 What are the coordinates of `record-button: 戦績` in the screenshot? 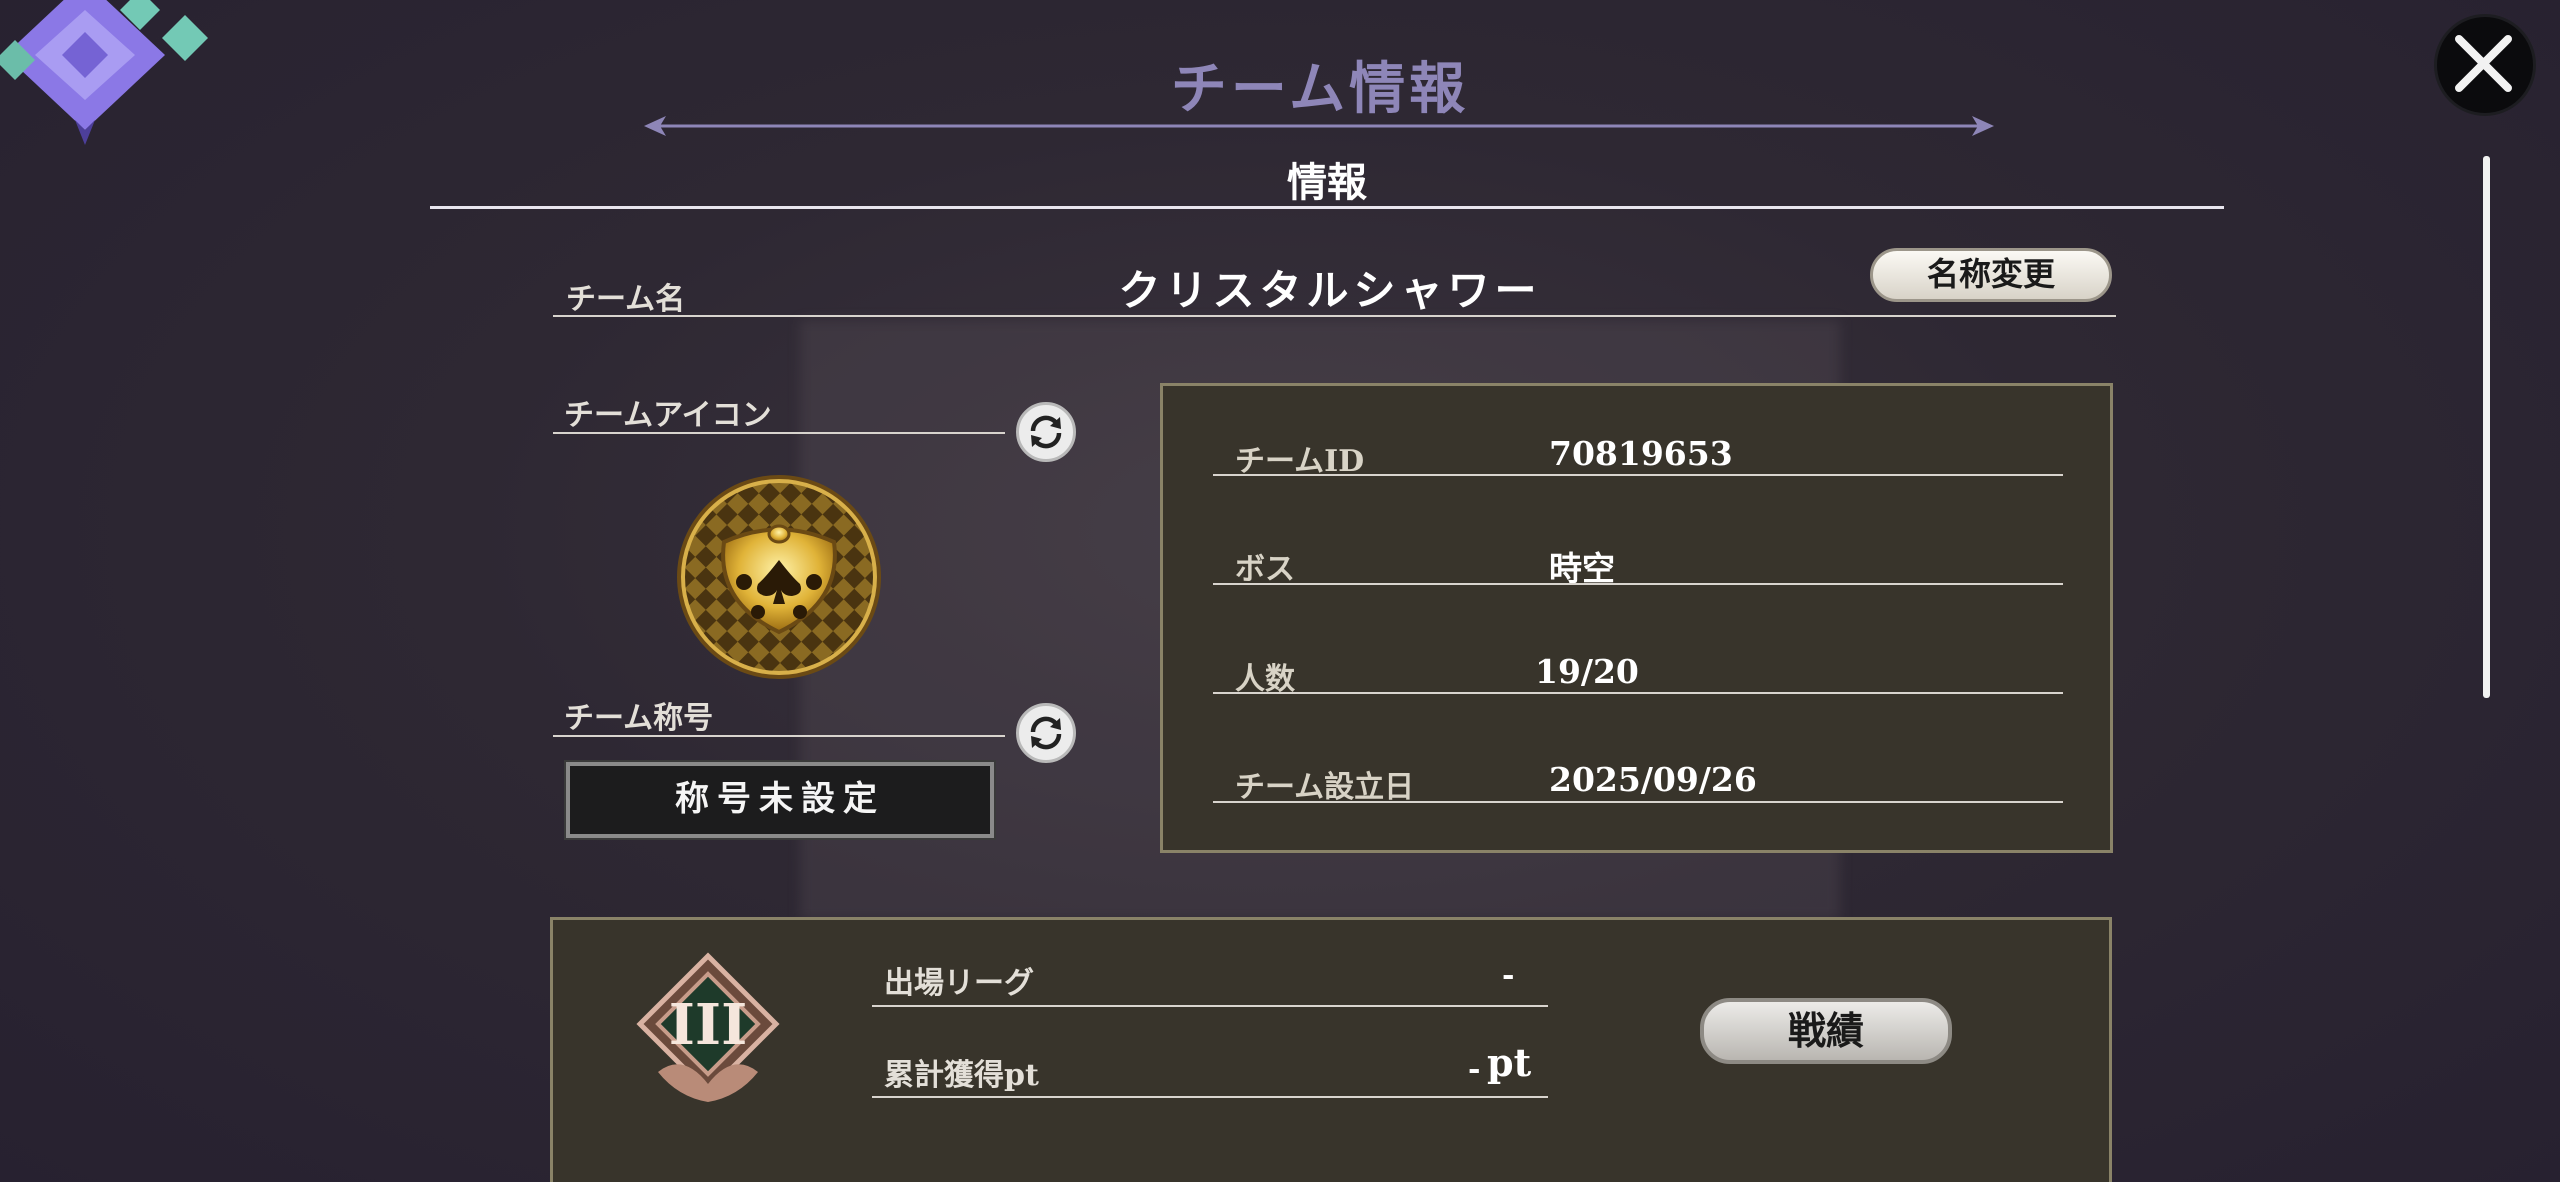 It's located at (1826, 1031).